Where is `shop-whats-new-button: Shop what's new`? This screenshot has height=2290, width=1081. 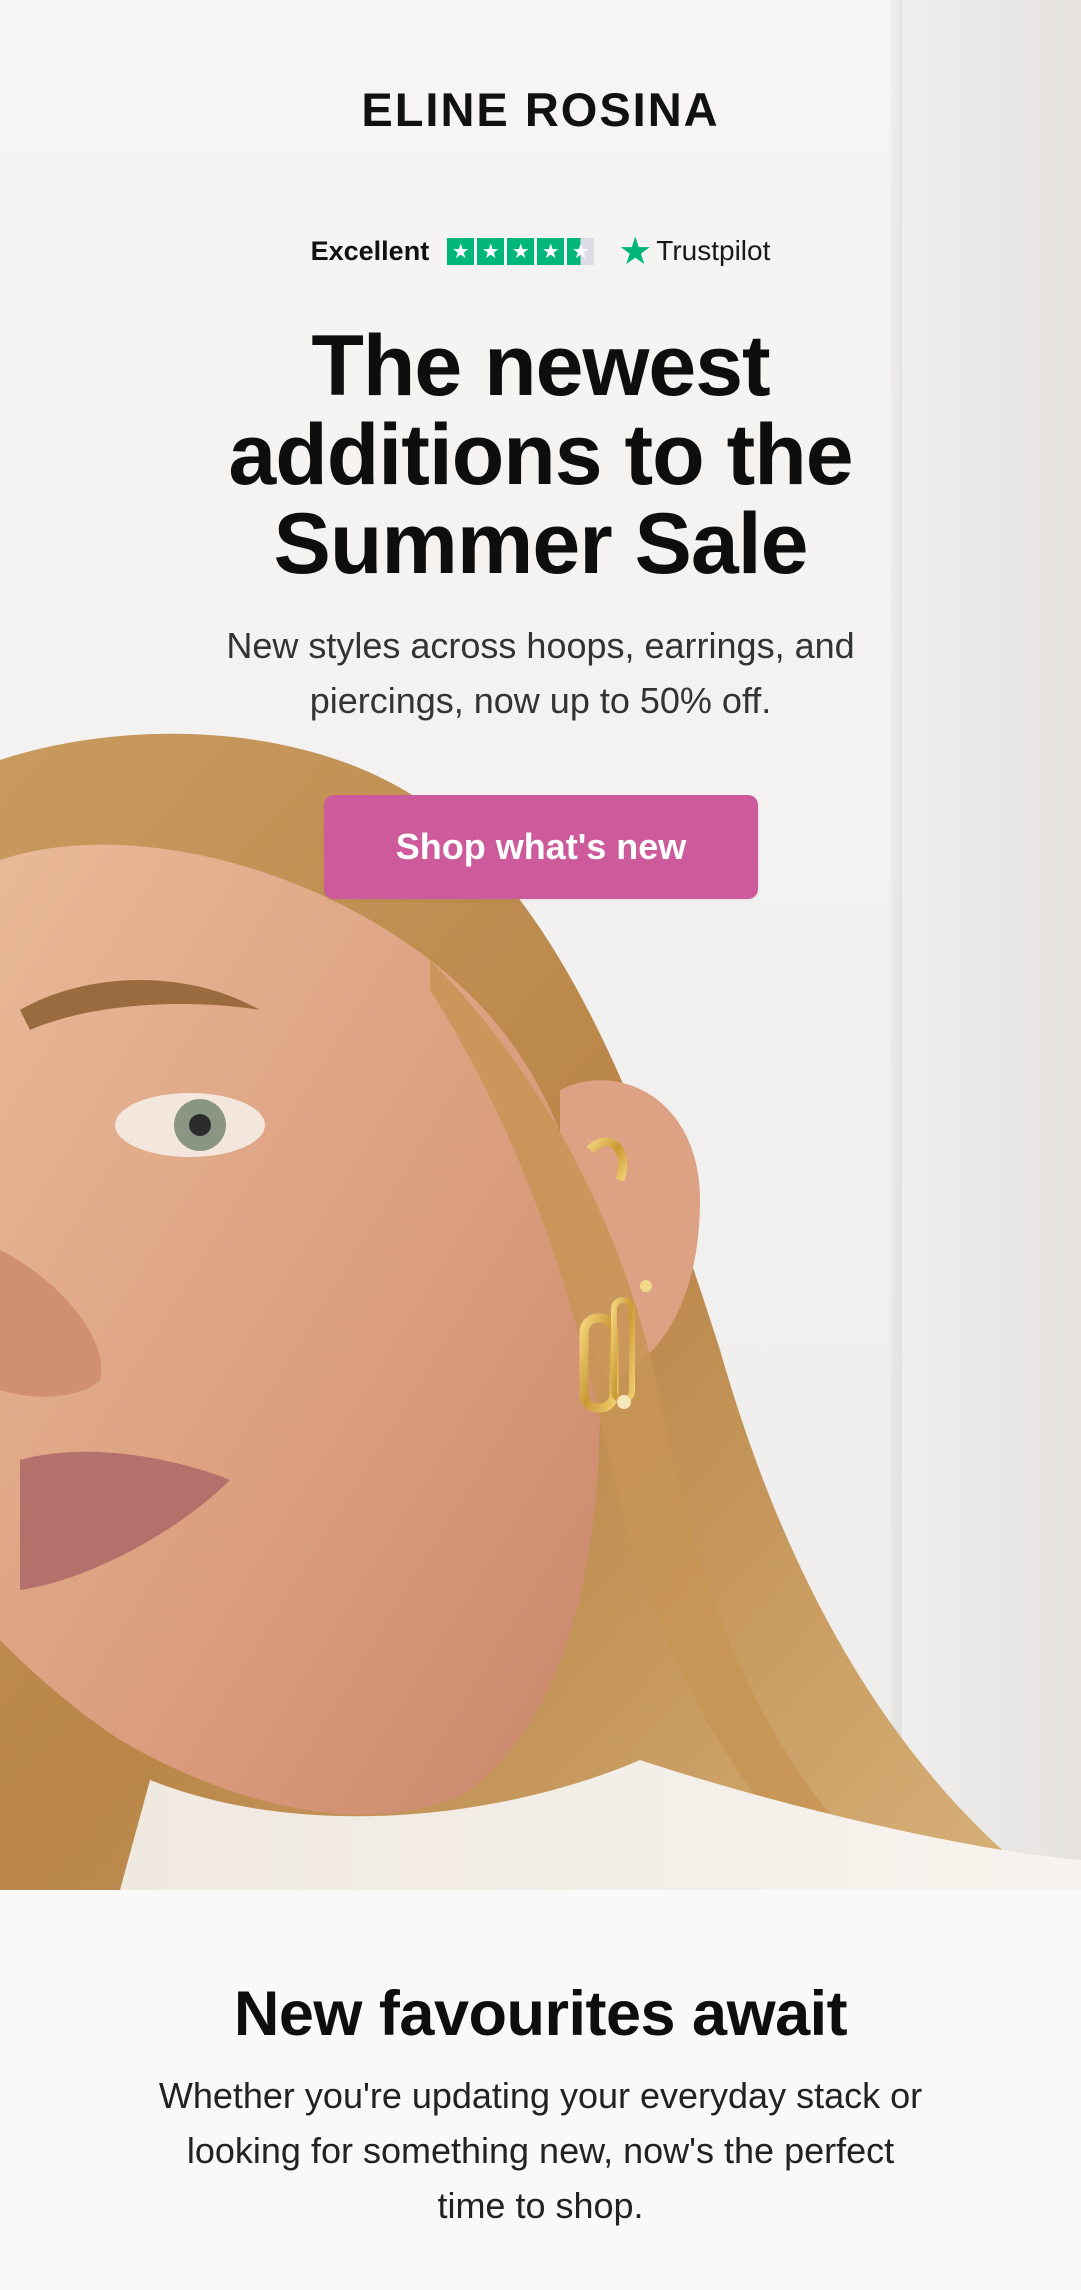
shop-whats-new-button: Shop what's new is located at coordinates (541, 847).